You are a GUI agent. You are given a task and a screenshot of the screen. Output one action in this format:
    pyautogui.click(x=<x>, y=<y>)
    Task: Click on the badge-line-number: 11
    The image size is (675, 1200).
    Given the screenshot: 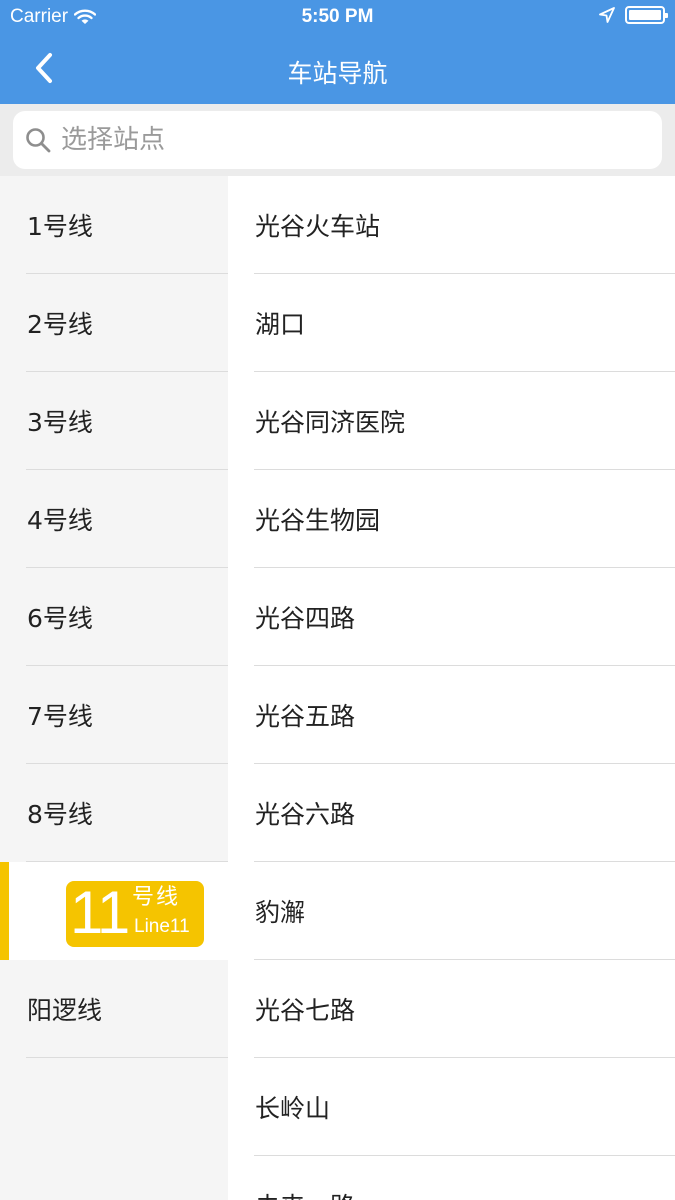 What is the action you would take?
    pyautogui.click(x=100, y=912)
    